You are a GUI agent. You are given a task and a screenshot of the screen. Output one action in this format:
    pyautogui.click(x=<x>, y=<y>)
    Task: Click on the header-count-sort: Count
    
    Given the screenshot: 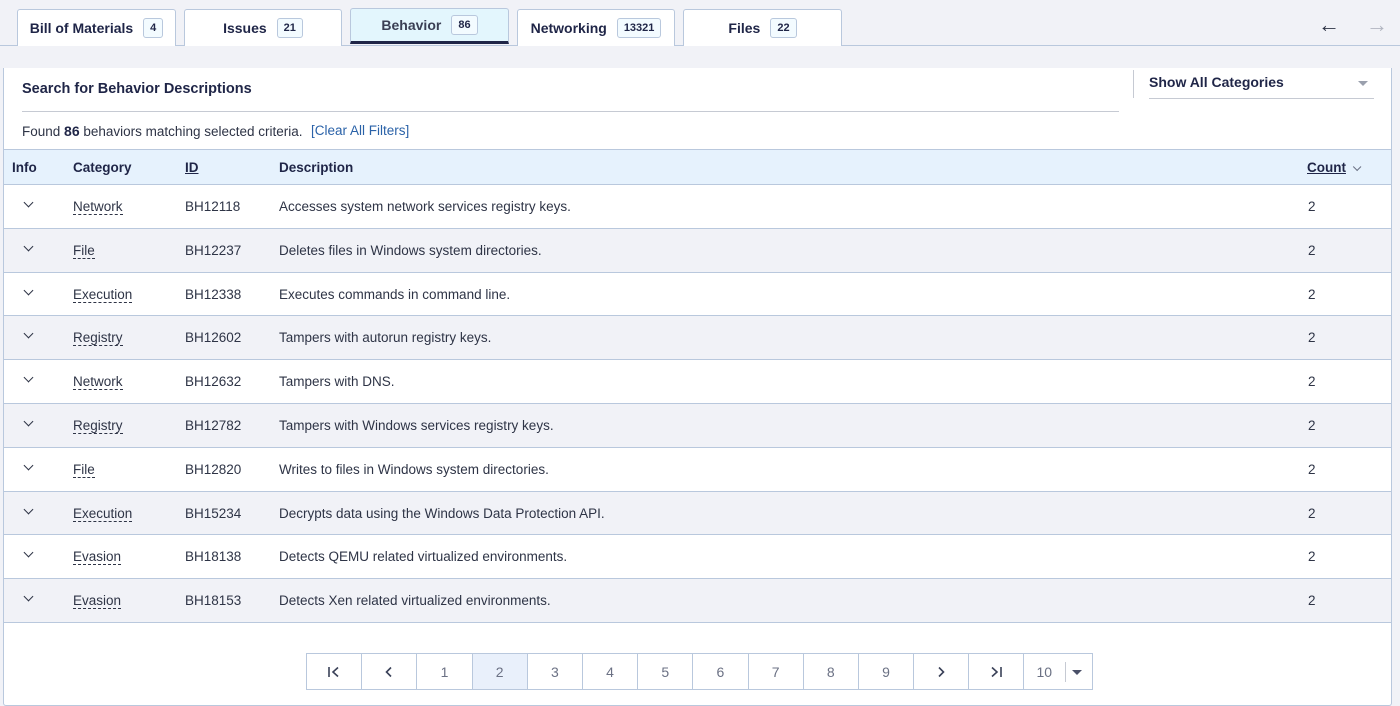 What is the action you would take?
    pyautogui.click(x=1334, y=167)
    